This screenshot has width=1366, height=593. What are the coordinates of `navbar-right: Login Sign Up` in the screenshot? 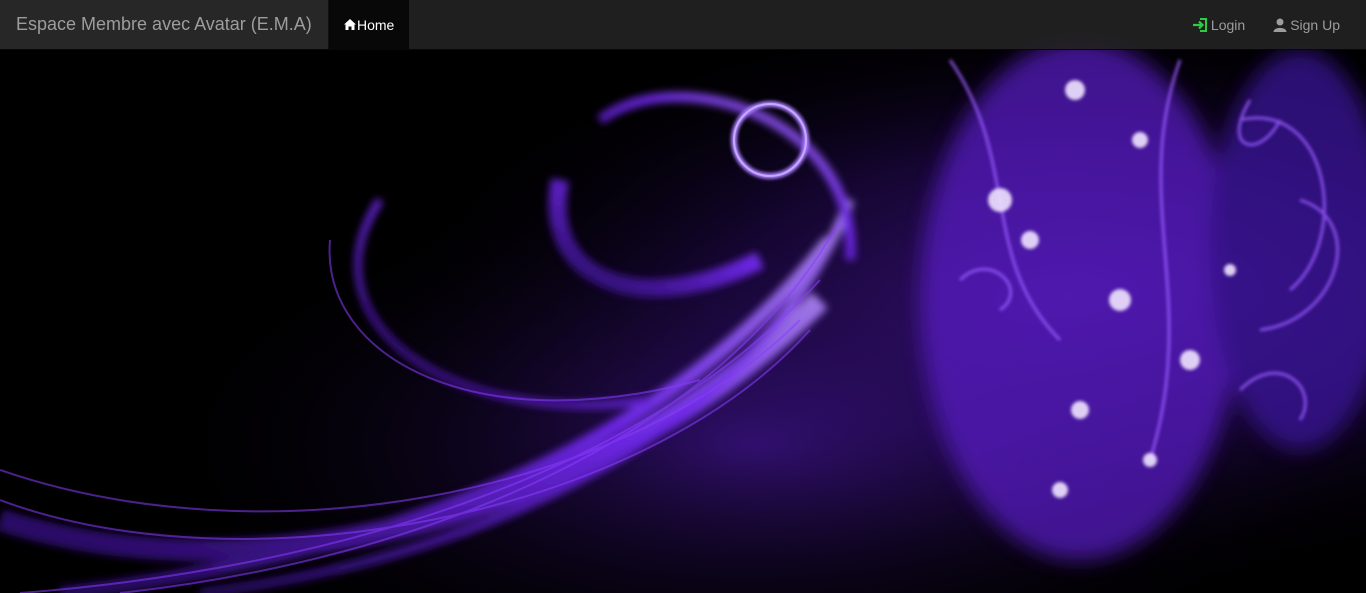 It's located at (1266, 24).